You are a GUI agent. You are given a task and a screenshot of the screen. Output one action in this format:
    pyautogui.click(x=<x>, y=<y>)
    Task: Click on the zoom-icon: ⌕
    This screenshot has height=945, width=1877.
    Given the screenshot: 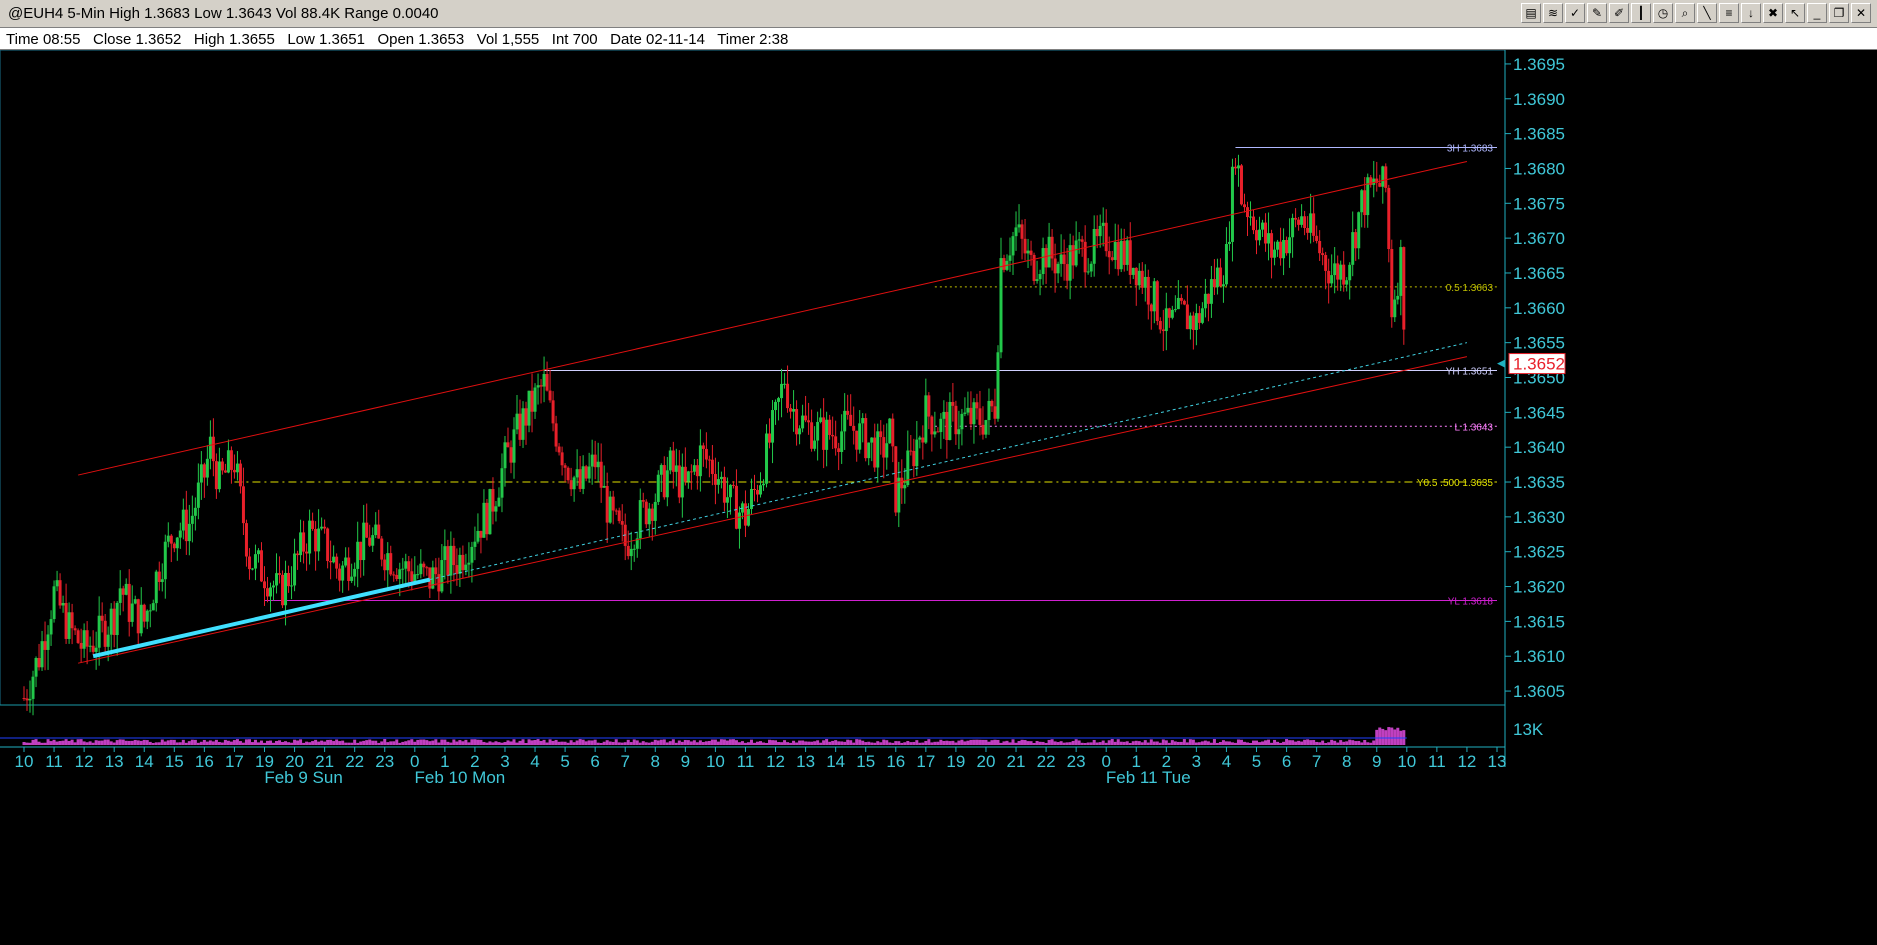 What is the action you would take?
    pyautogui.click(x=1685, y=13)
    